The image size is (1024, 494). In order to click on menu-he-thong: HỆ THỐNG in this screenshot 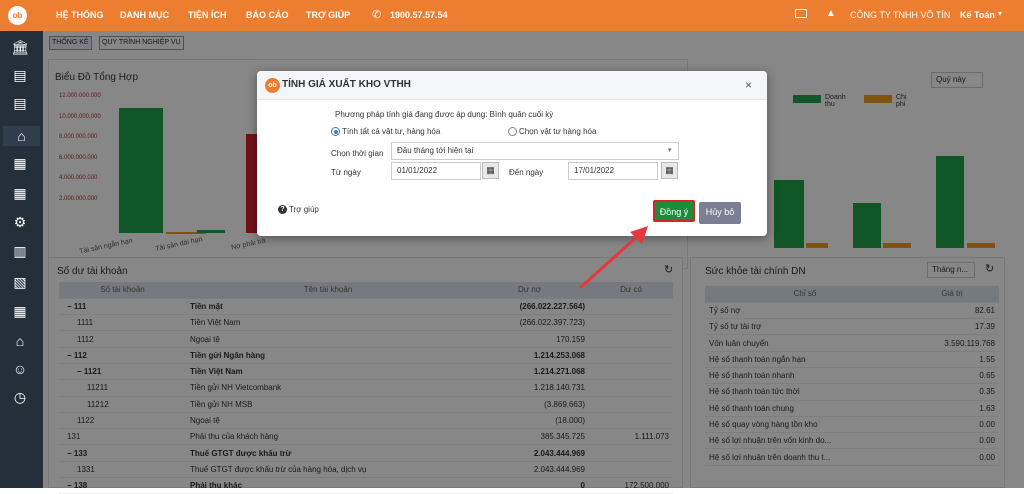, I will do `click(80, 15)`.